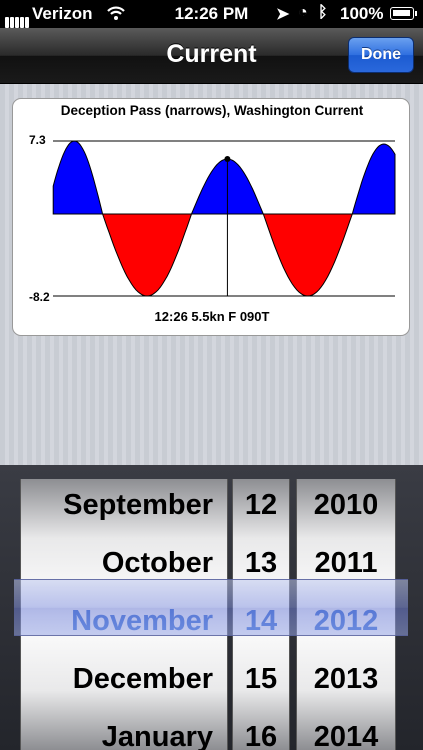 This screenshot has width=423, height=750. What do you see at coordinates (124, 679) in the screenshot?
I see `month-option: December` at bounding box center [124, 679].